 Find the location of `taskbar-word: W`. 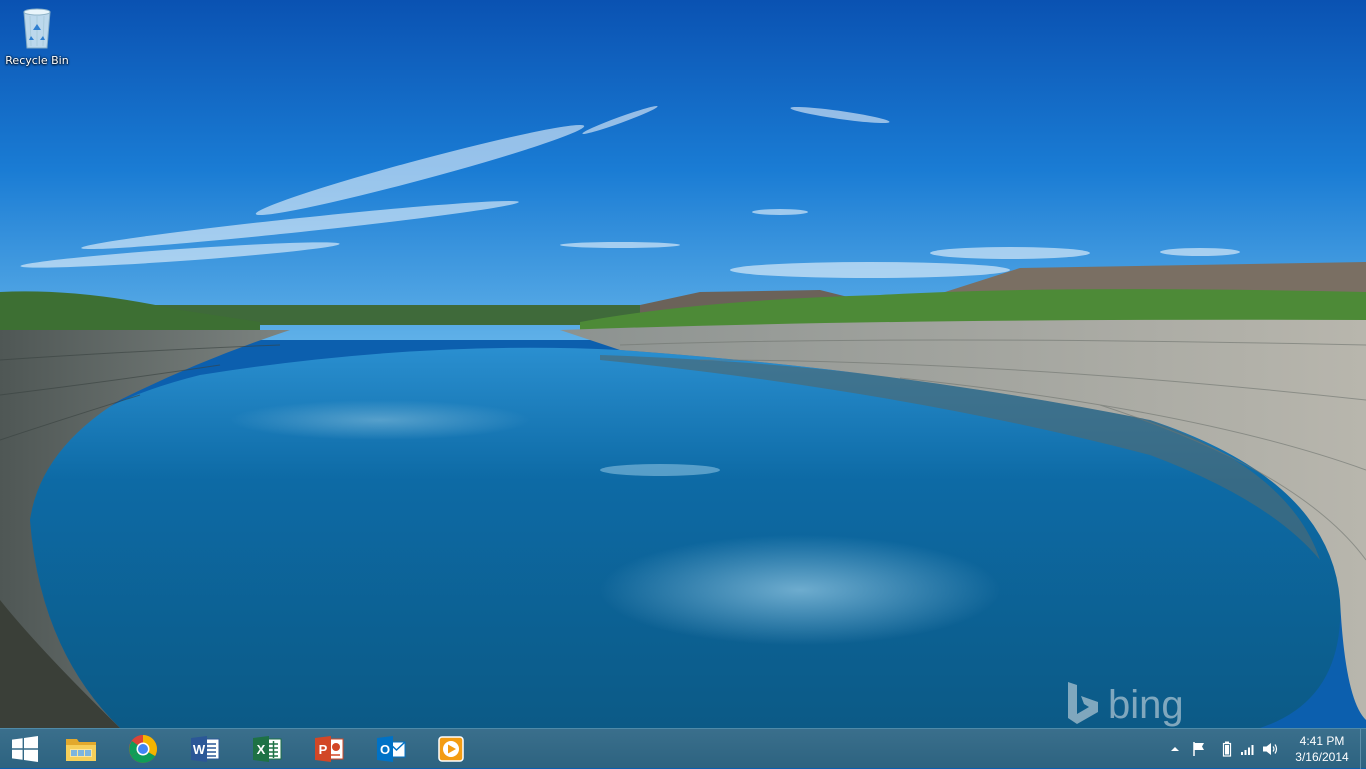

taskbar-word: W is located at coordinates (205, 749).